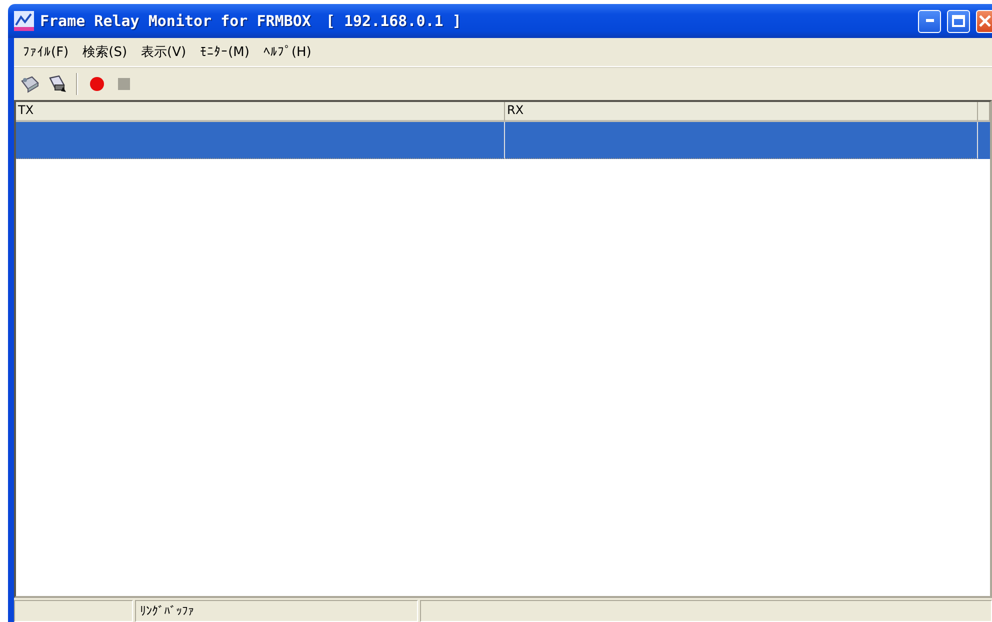 The height and width of the screenshot is (622, 992). I want to click on minimize-button, so click(929, 21).